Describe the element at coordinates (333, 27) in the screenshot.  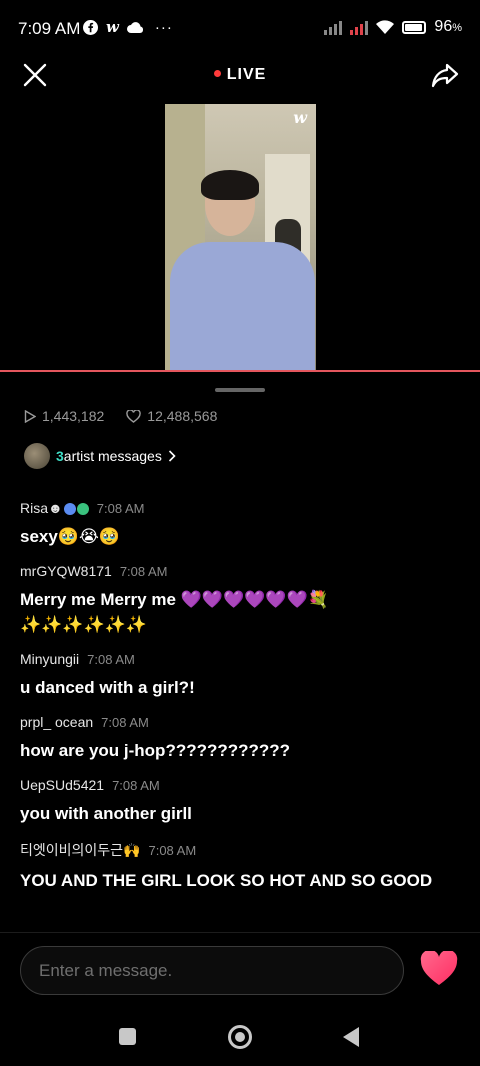
I see `signal-1-icon` at that location.